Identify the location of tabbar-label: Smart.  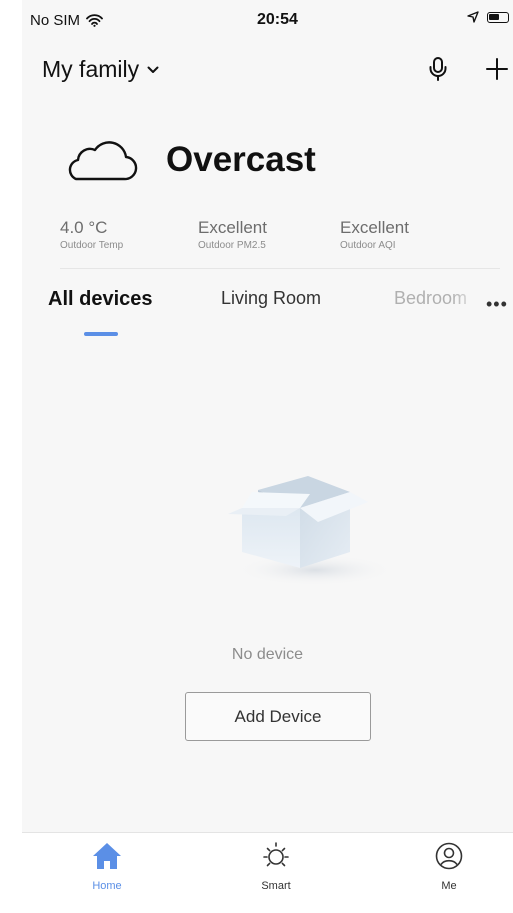
(276, 886).